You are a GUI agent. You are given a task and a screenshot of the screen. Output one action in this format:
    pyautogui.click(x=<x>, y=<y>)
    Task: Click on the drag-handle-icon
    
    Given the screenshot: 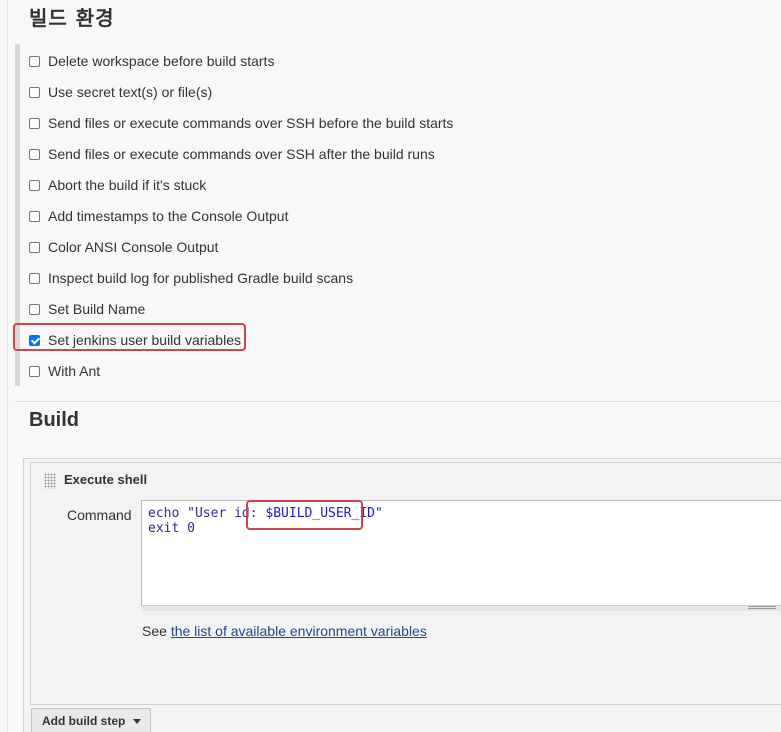 What is the action you would take?
    pyautogui.click(x=50, y=481)
    